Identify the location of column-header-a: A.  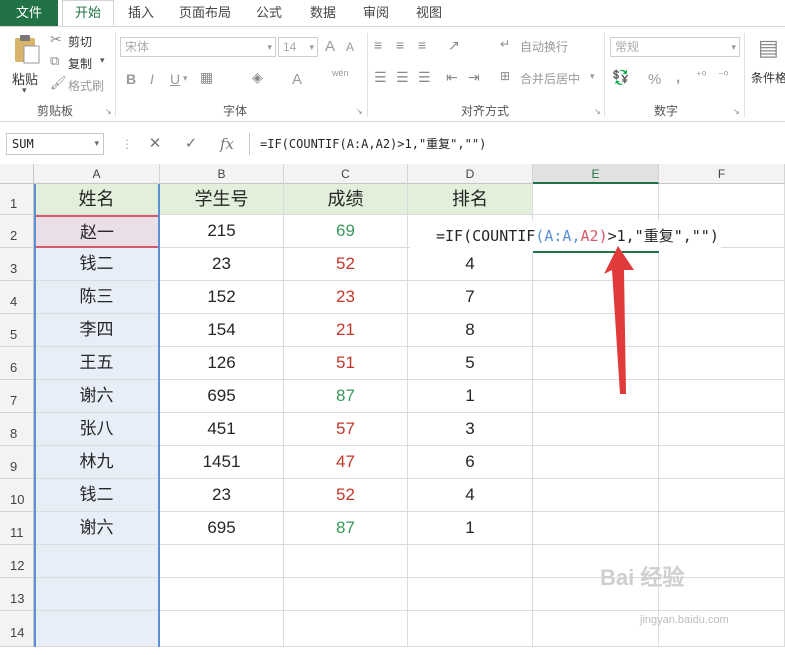
(97, 174).